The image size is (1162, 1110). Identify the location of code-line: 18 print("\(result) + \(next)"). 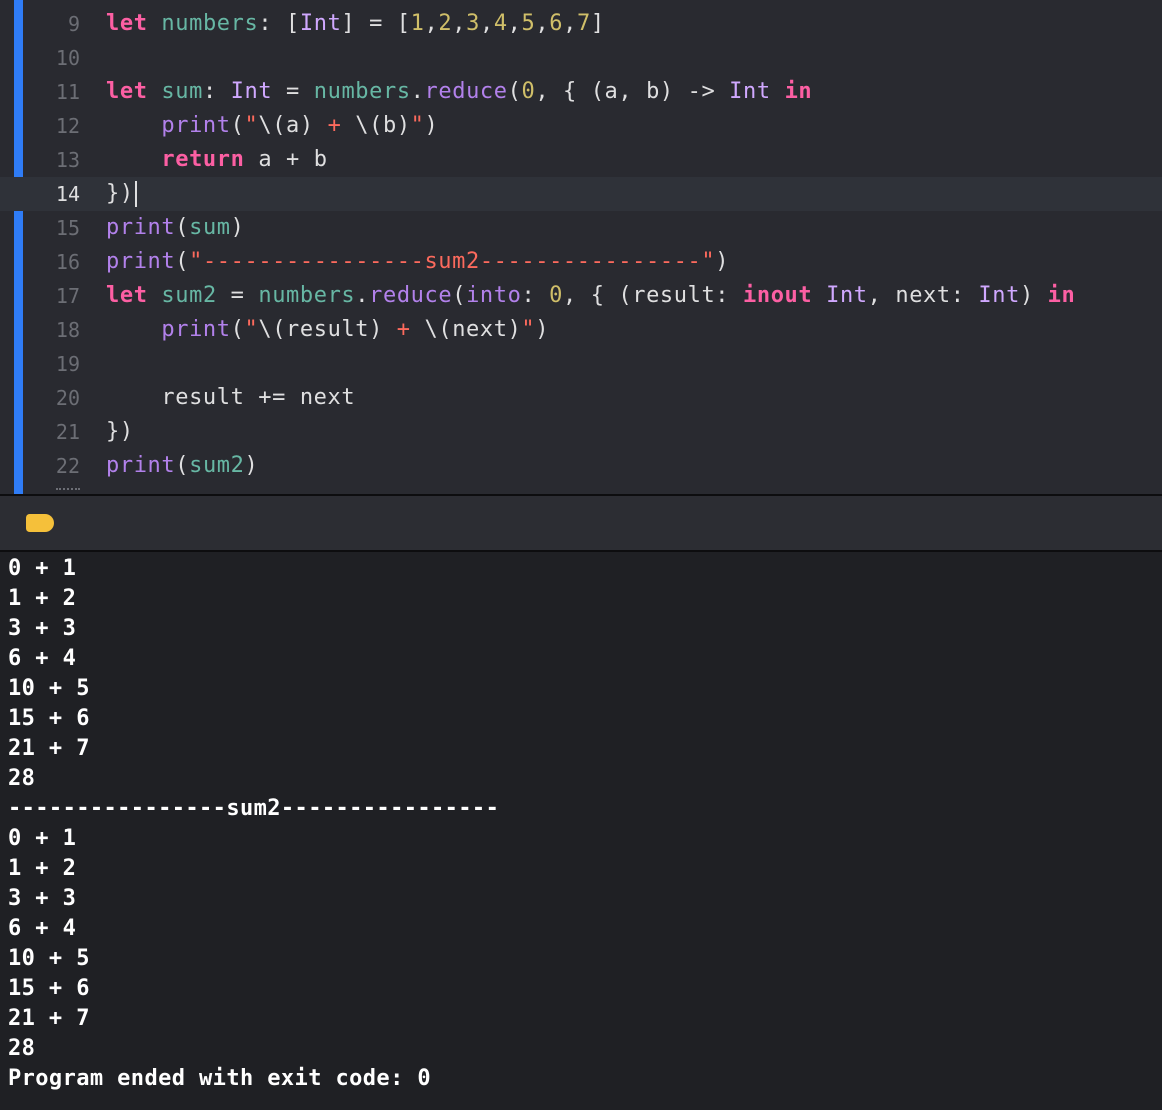
(581, 330).